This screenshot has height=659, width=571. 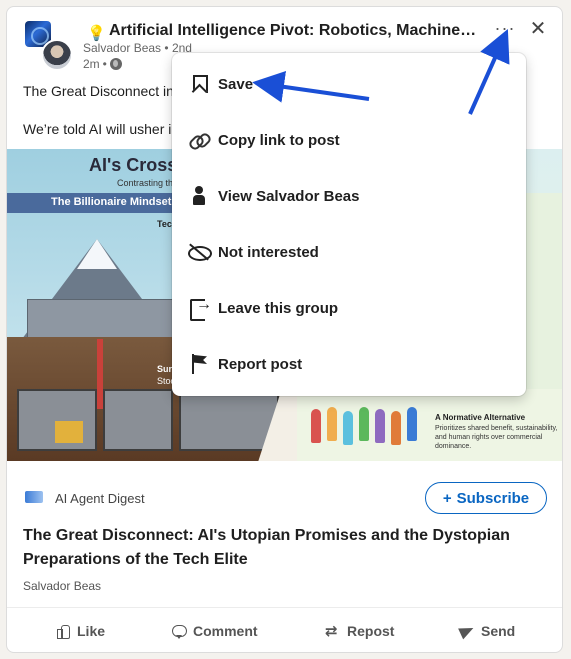 What do you see at coordinates (349, 140) in the screenshot?
I see `menu-item-copy-link: Copy link to post` at bounding box center [349, 140].